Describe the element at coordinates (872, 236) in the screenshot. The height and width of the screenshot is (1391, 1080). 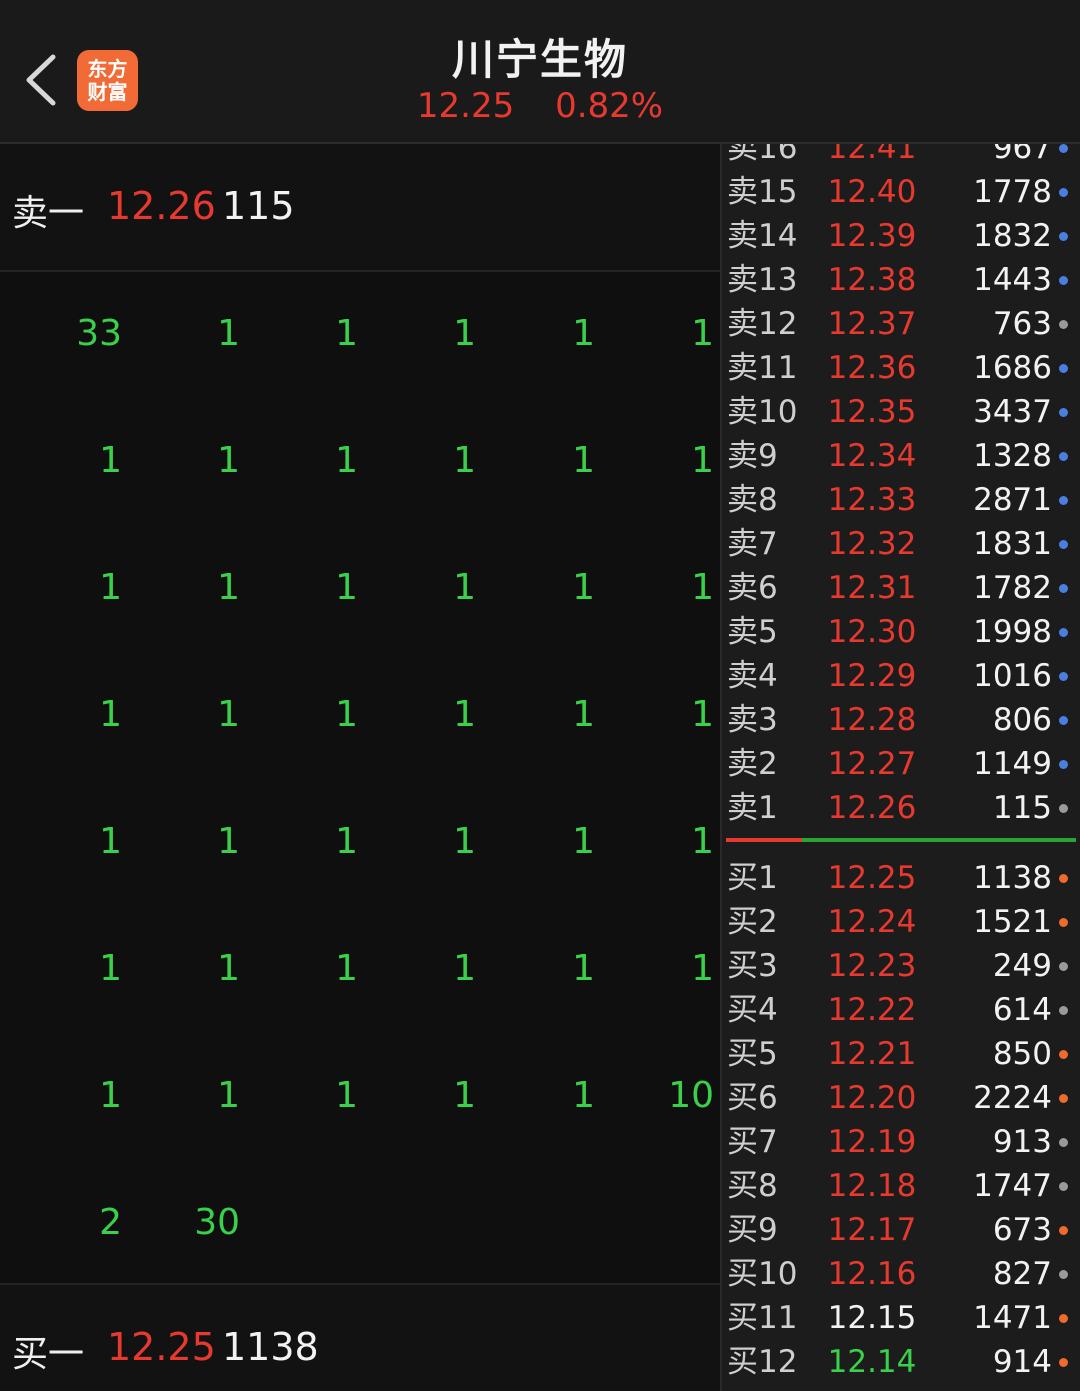
I see `level-price: 12.39` at that location.